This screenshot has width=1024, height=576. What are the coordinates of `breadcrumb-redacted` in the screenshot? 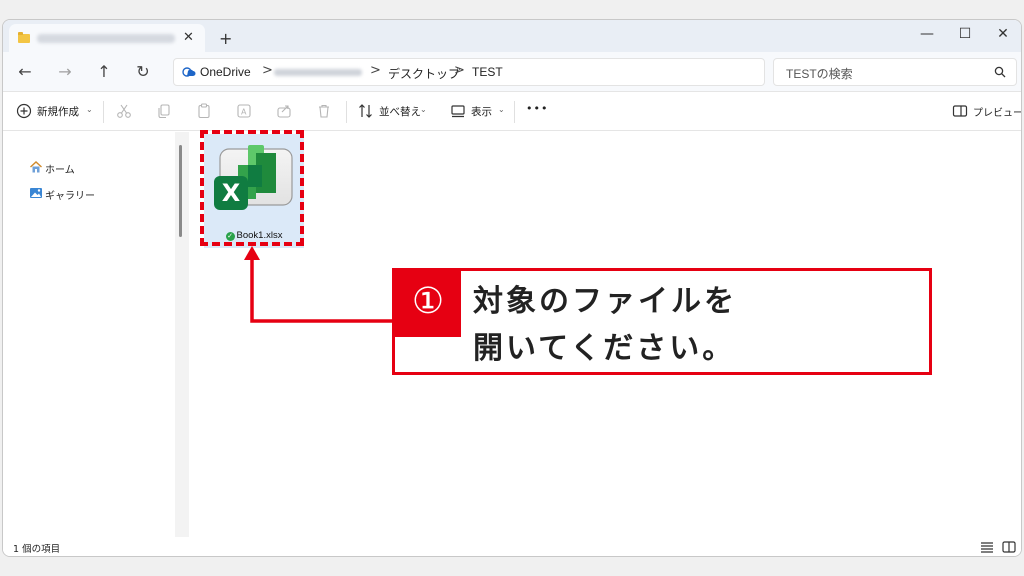 It's located at (318, 72).